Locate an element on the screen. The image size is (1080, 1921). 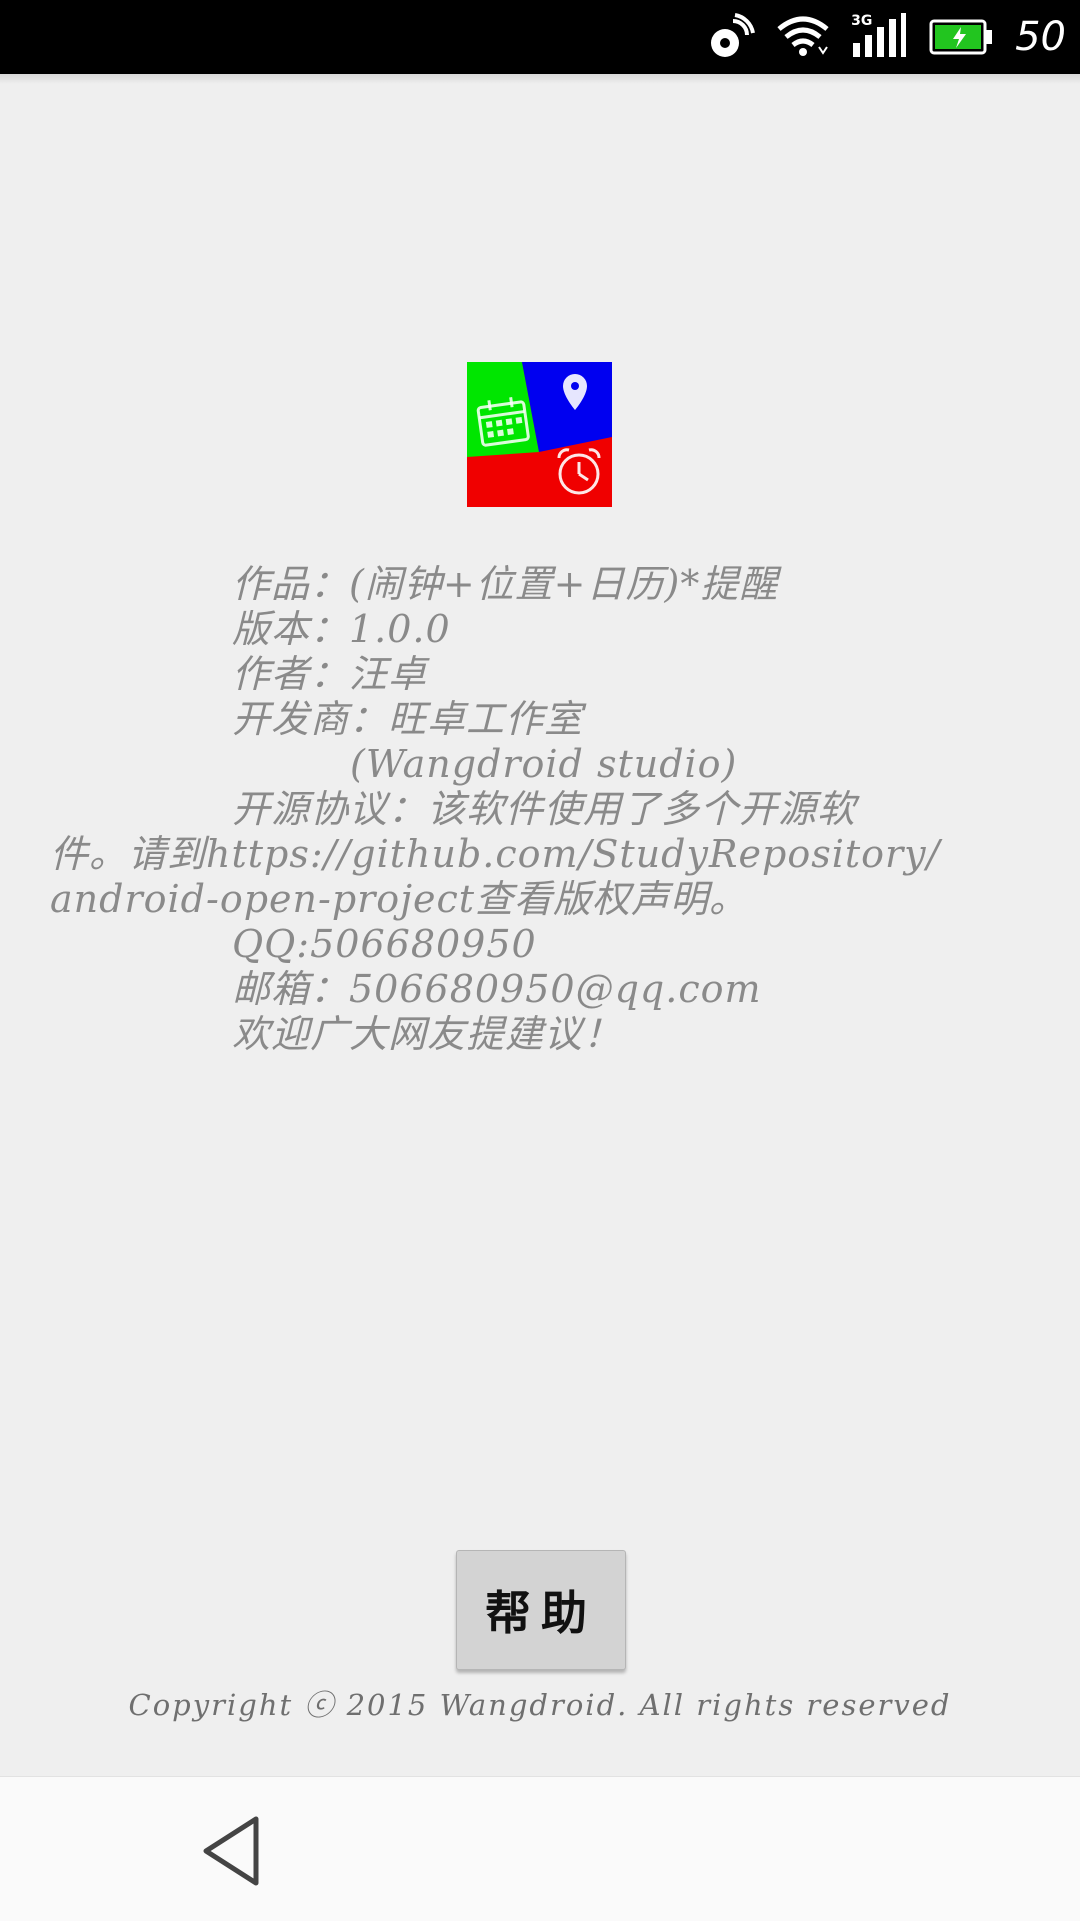
back-triangle-icon is located at coordinates (231, 1851).